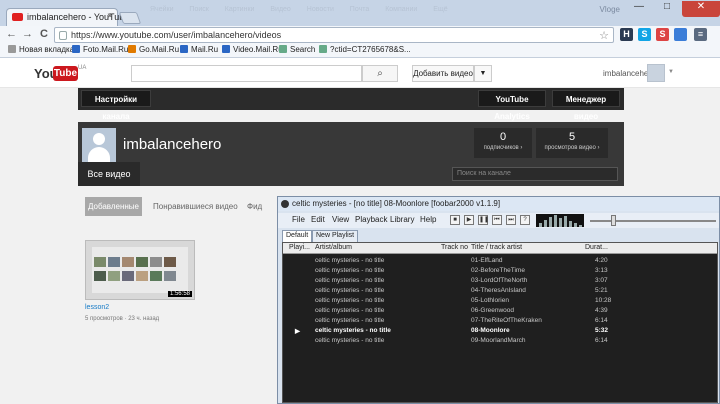  Describe the element at coordinates (601, 320) in the screenshot. I see `track-duration: 6:14` at that location.